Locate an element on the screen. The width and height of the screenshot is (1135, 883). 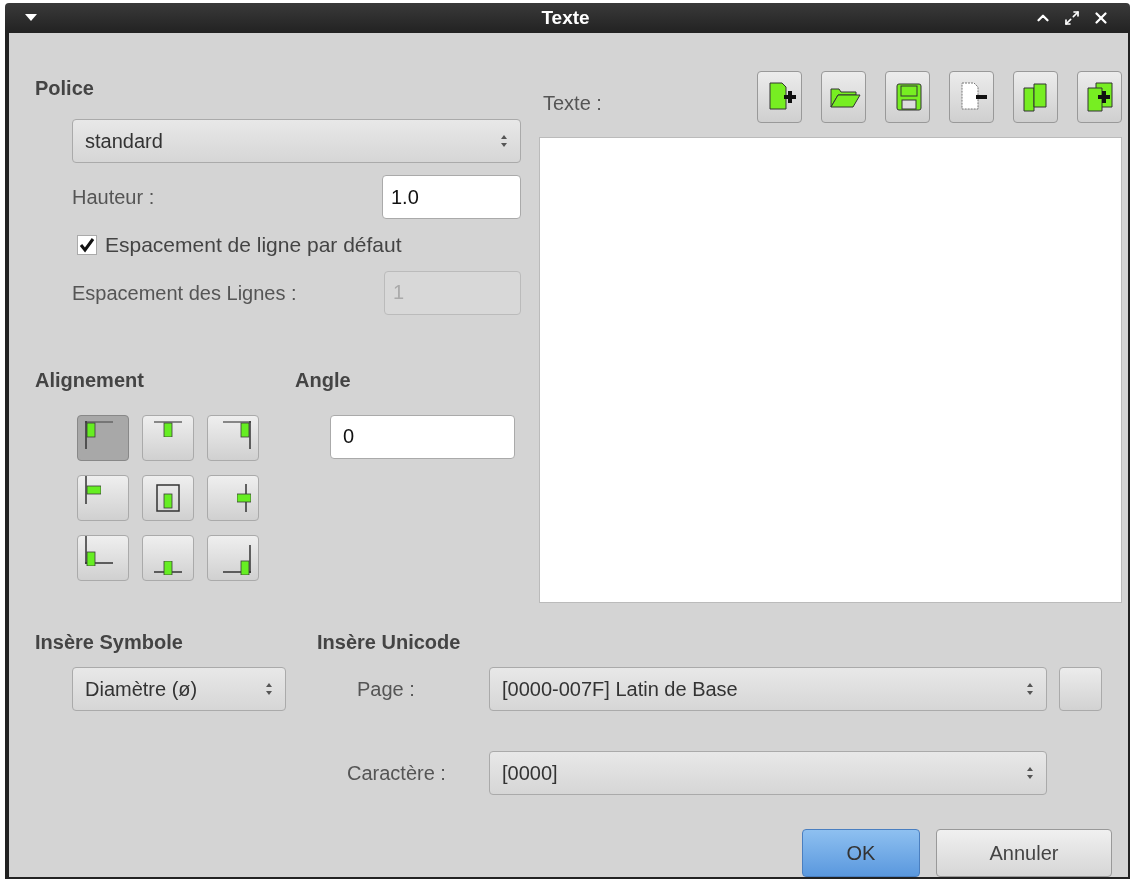
close-icon is located at coordinates (1101, 18).